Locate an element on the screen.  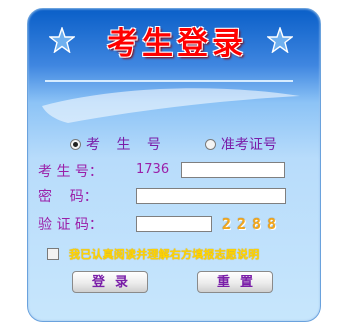
login-button: 登录 is located at coordinates (110, 282).